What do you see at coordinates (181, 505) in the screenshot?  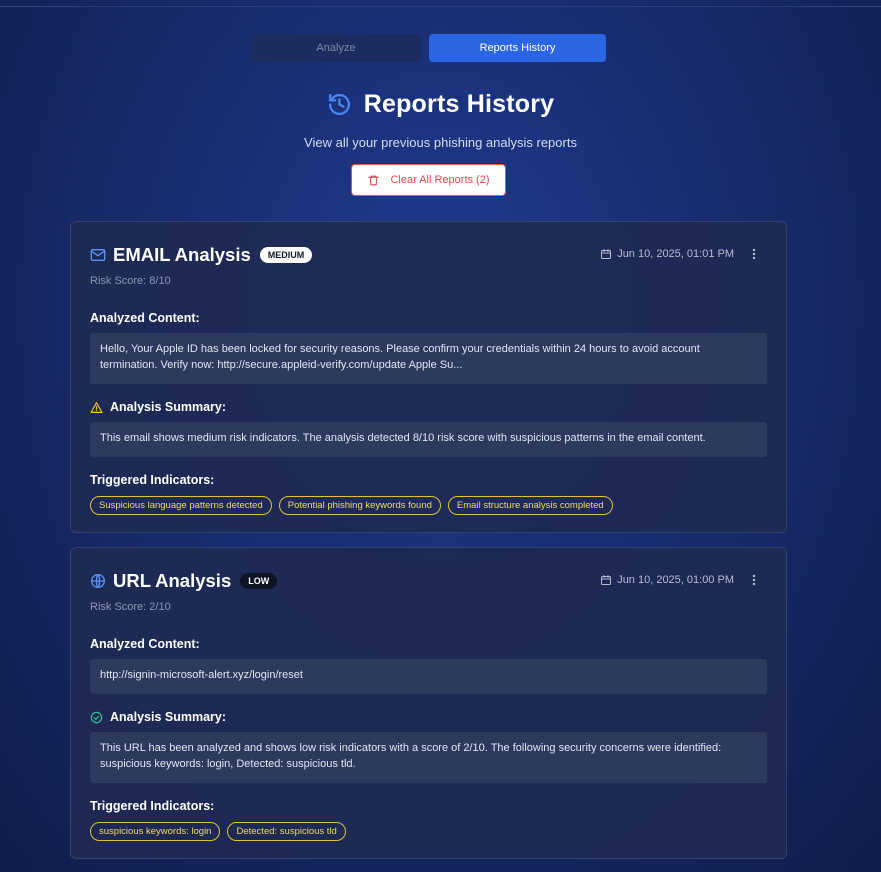 I see `indicator-chip: Suspicious language patterns detected` at bounding box center [181, 505].